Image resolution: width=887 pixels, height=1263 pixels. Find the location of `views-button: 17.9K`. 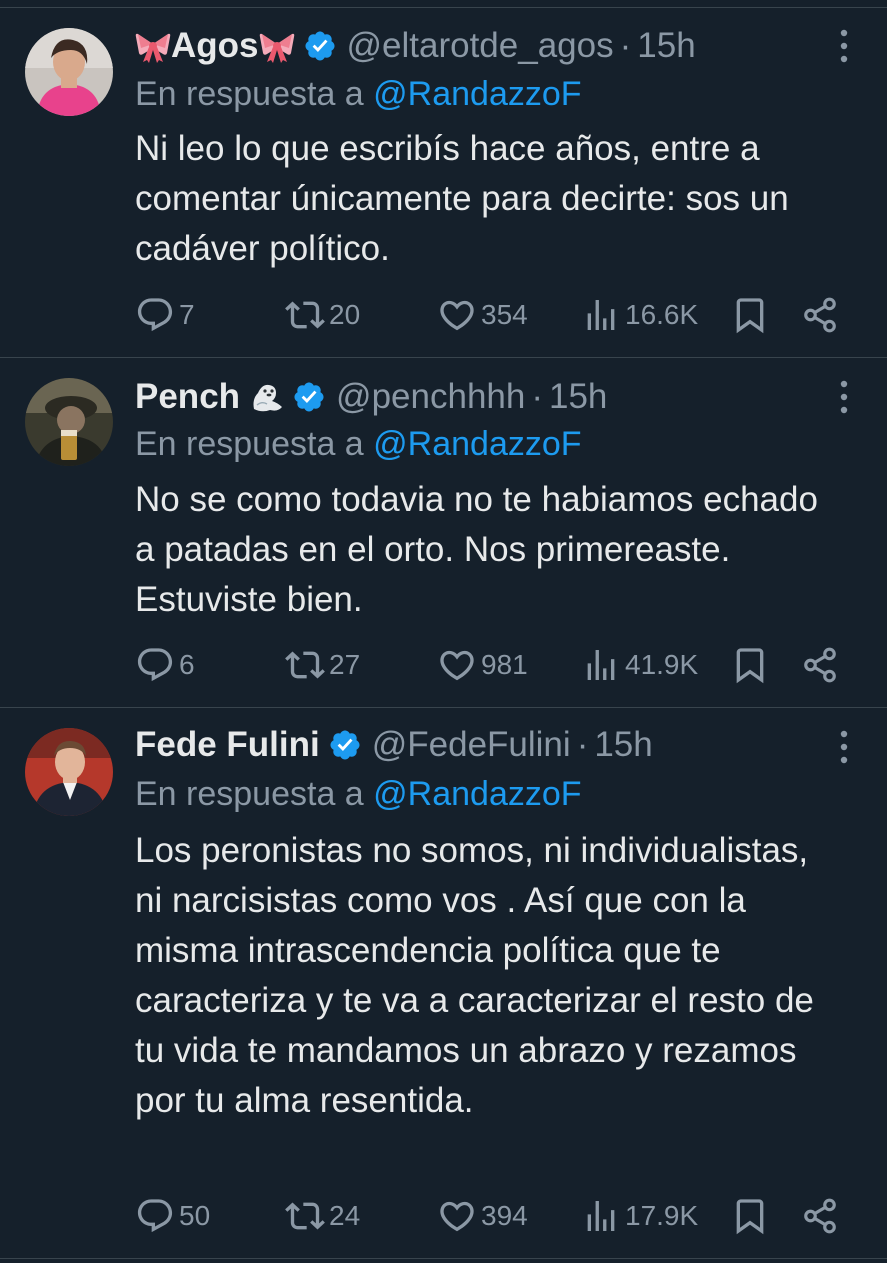

views-button: 17.9K is located at coordinates (639, 1216).